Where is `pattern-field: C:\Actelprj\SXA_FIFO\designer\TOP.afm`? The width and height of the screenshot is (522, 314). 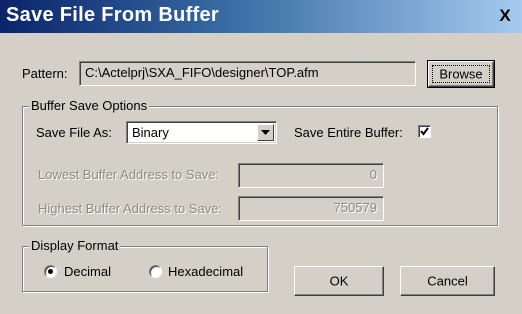
pattern-field: C:\Actelprj\SXA_FIFO\designer\TOP.afm is located at coordinates (247, 73).